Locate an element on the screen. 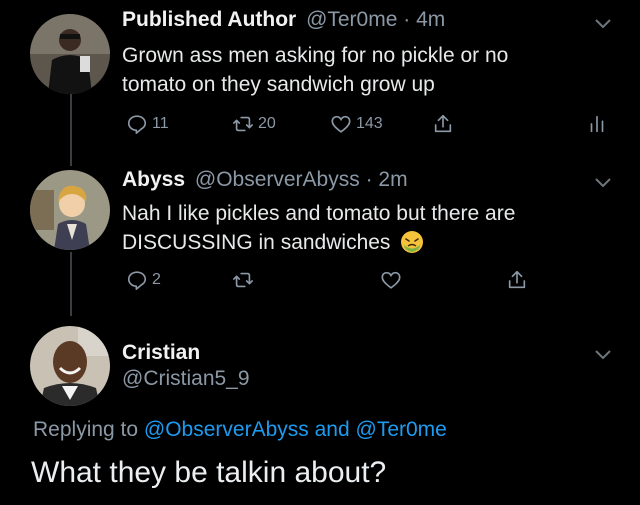 The width and height of the screenshot is (640, 505). tweet-header: Abyss @ObserverAbyss · 2m is located at coordinates (265, 180).